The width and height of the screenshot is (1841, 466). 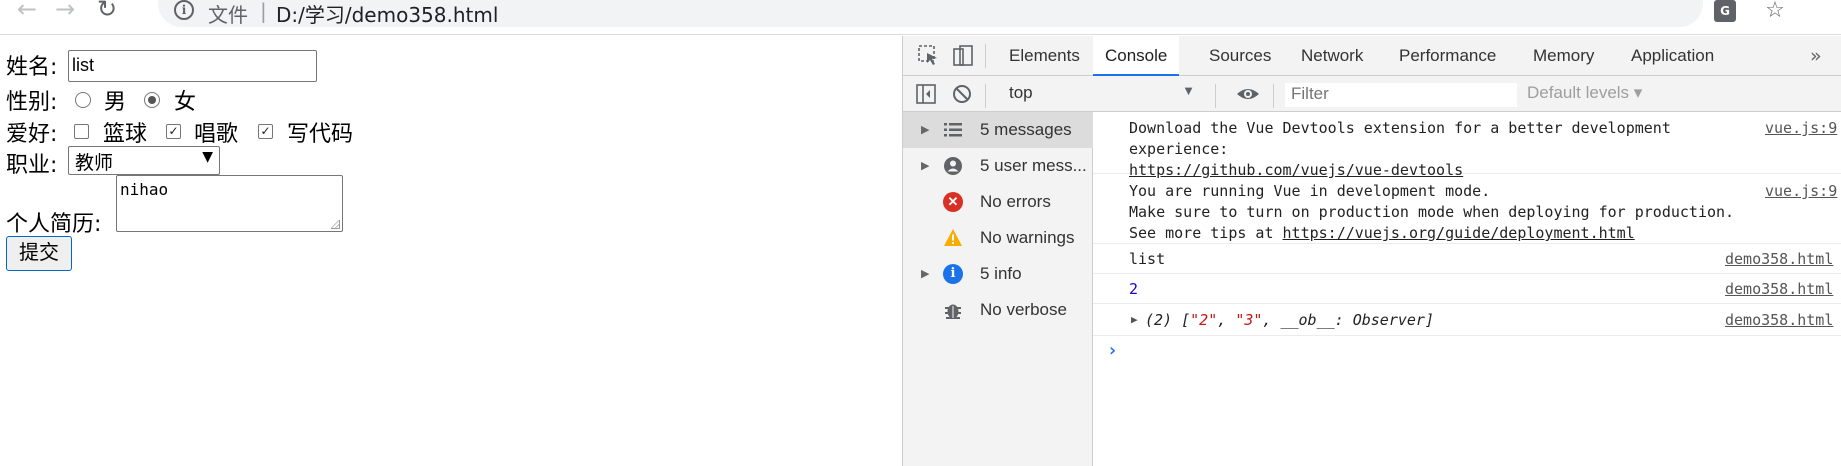 I want to click on star-icon: ☆, so click(x=1775, y=12).